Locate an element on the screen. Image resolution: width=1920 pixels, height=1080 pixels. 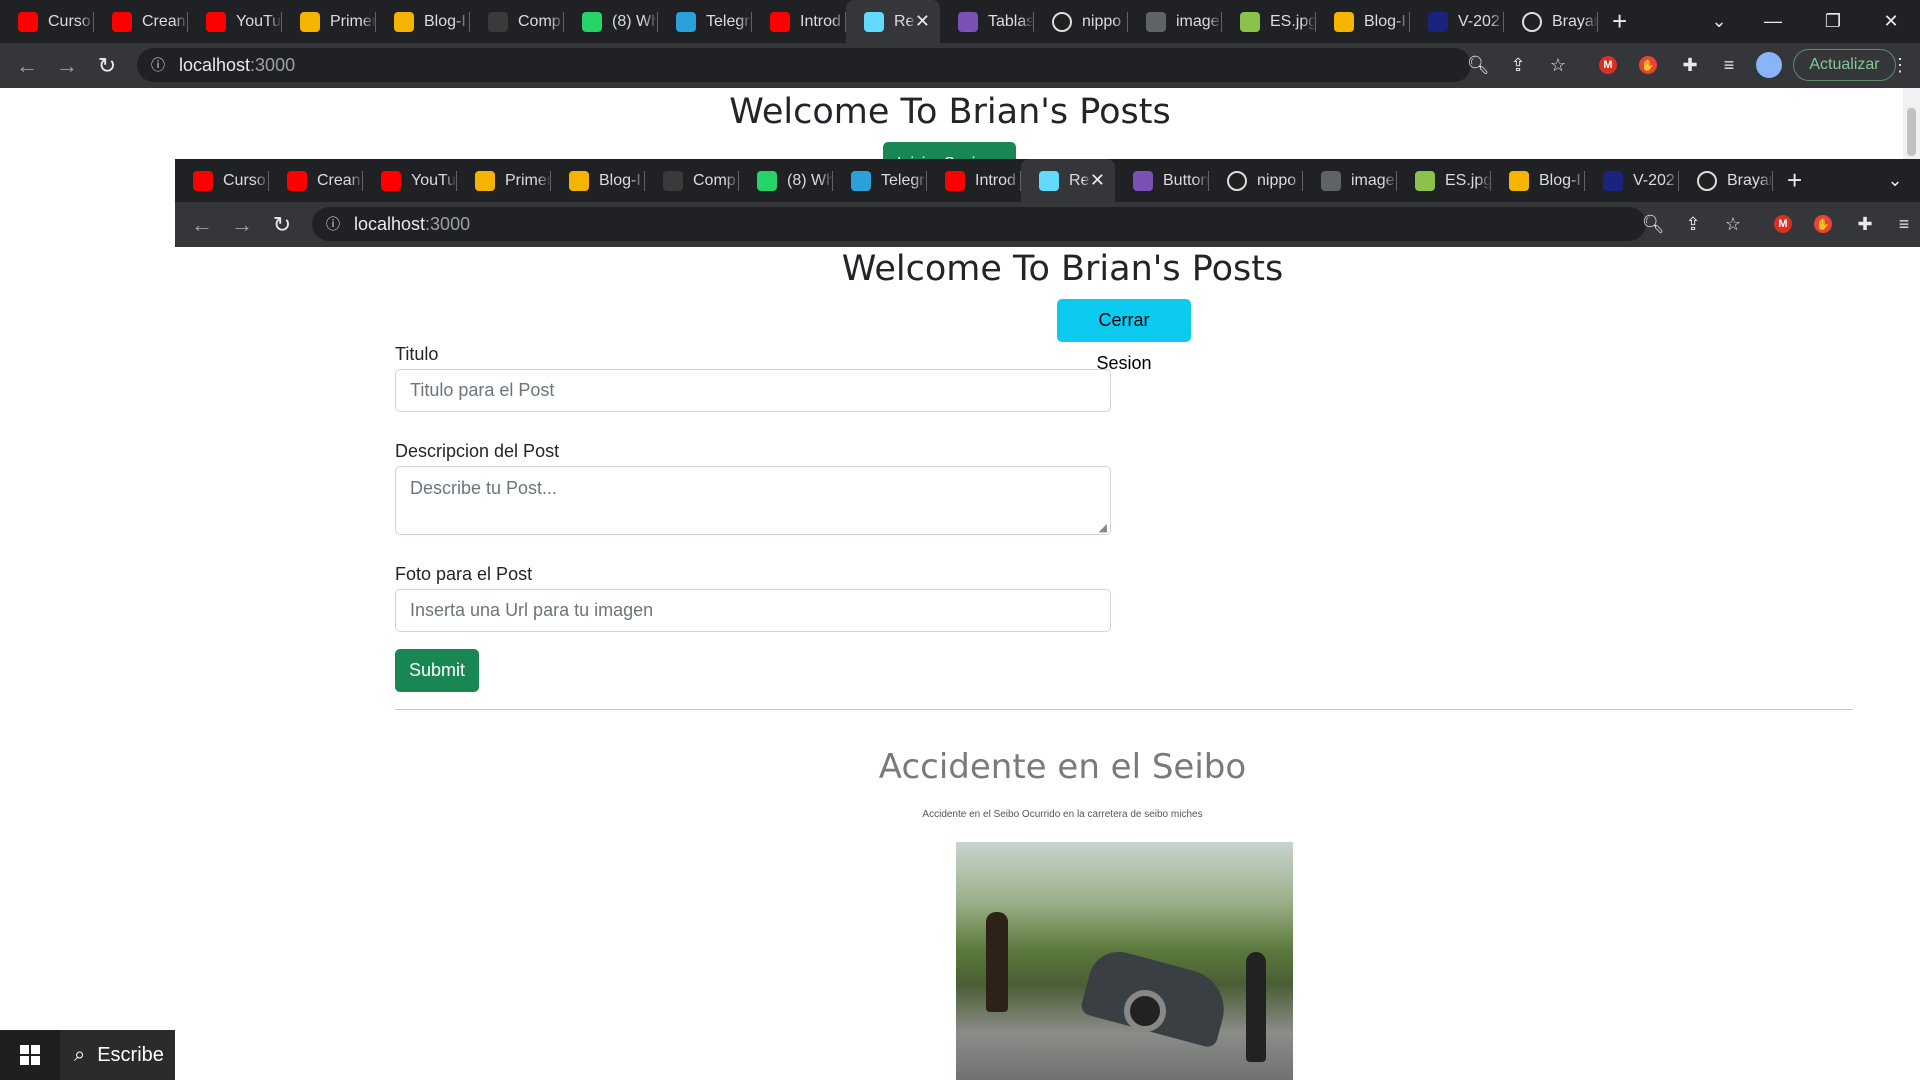
tab-title: image is located at coordinates (1373, 180).